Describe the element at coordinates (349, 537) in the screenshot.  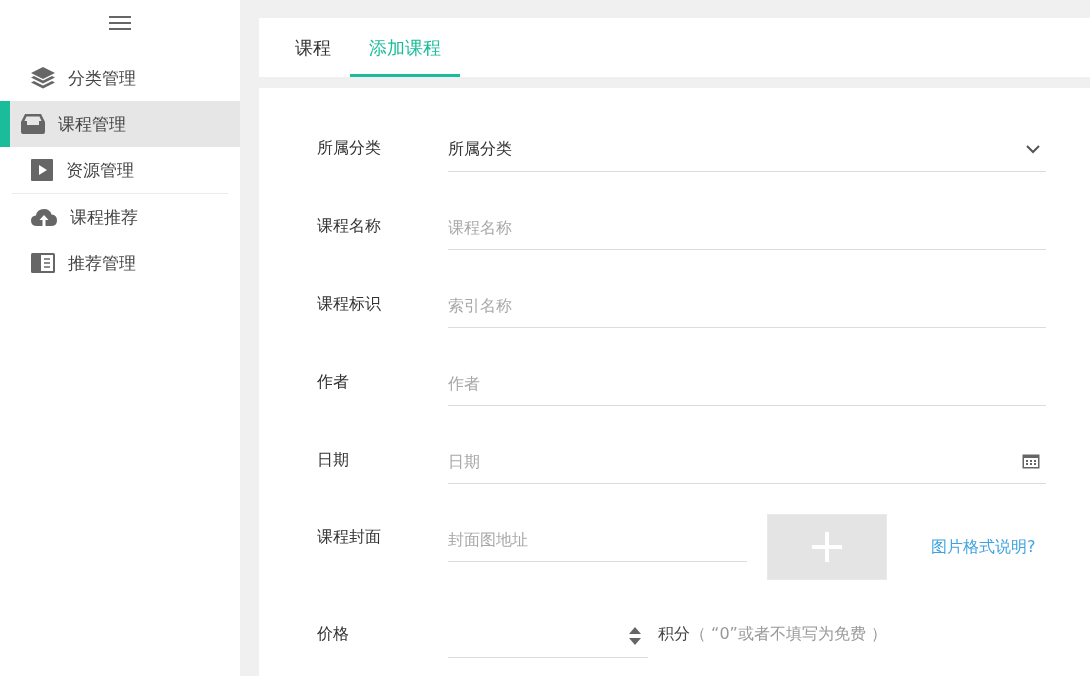
I see `field-label: 课程封面` at that location.